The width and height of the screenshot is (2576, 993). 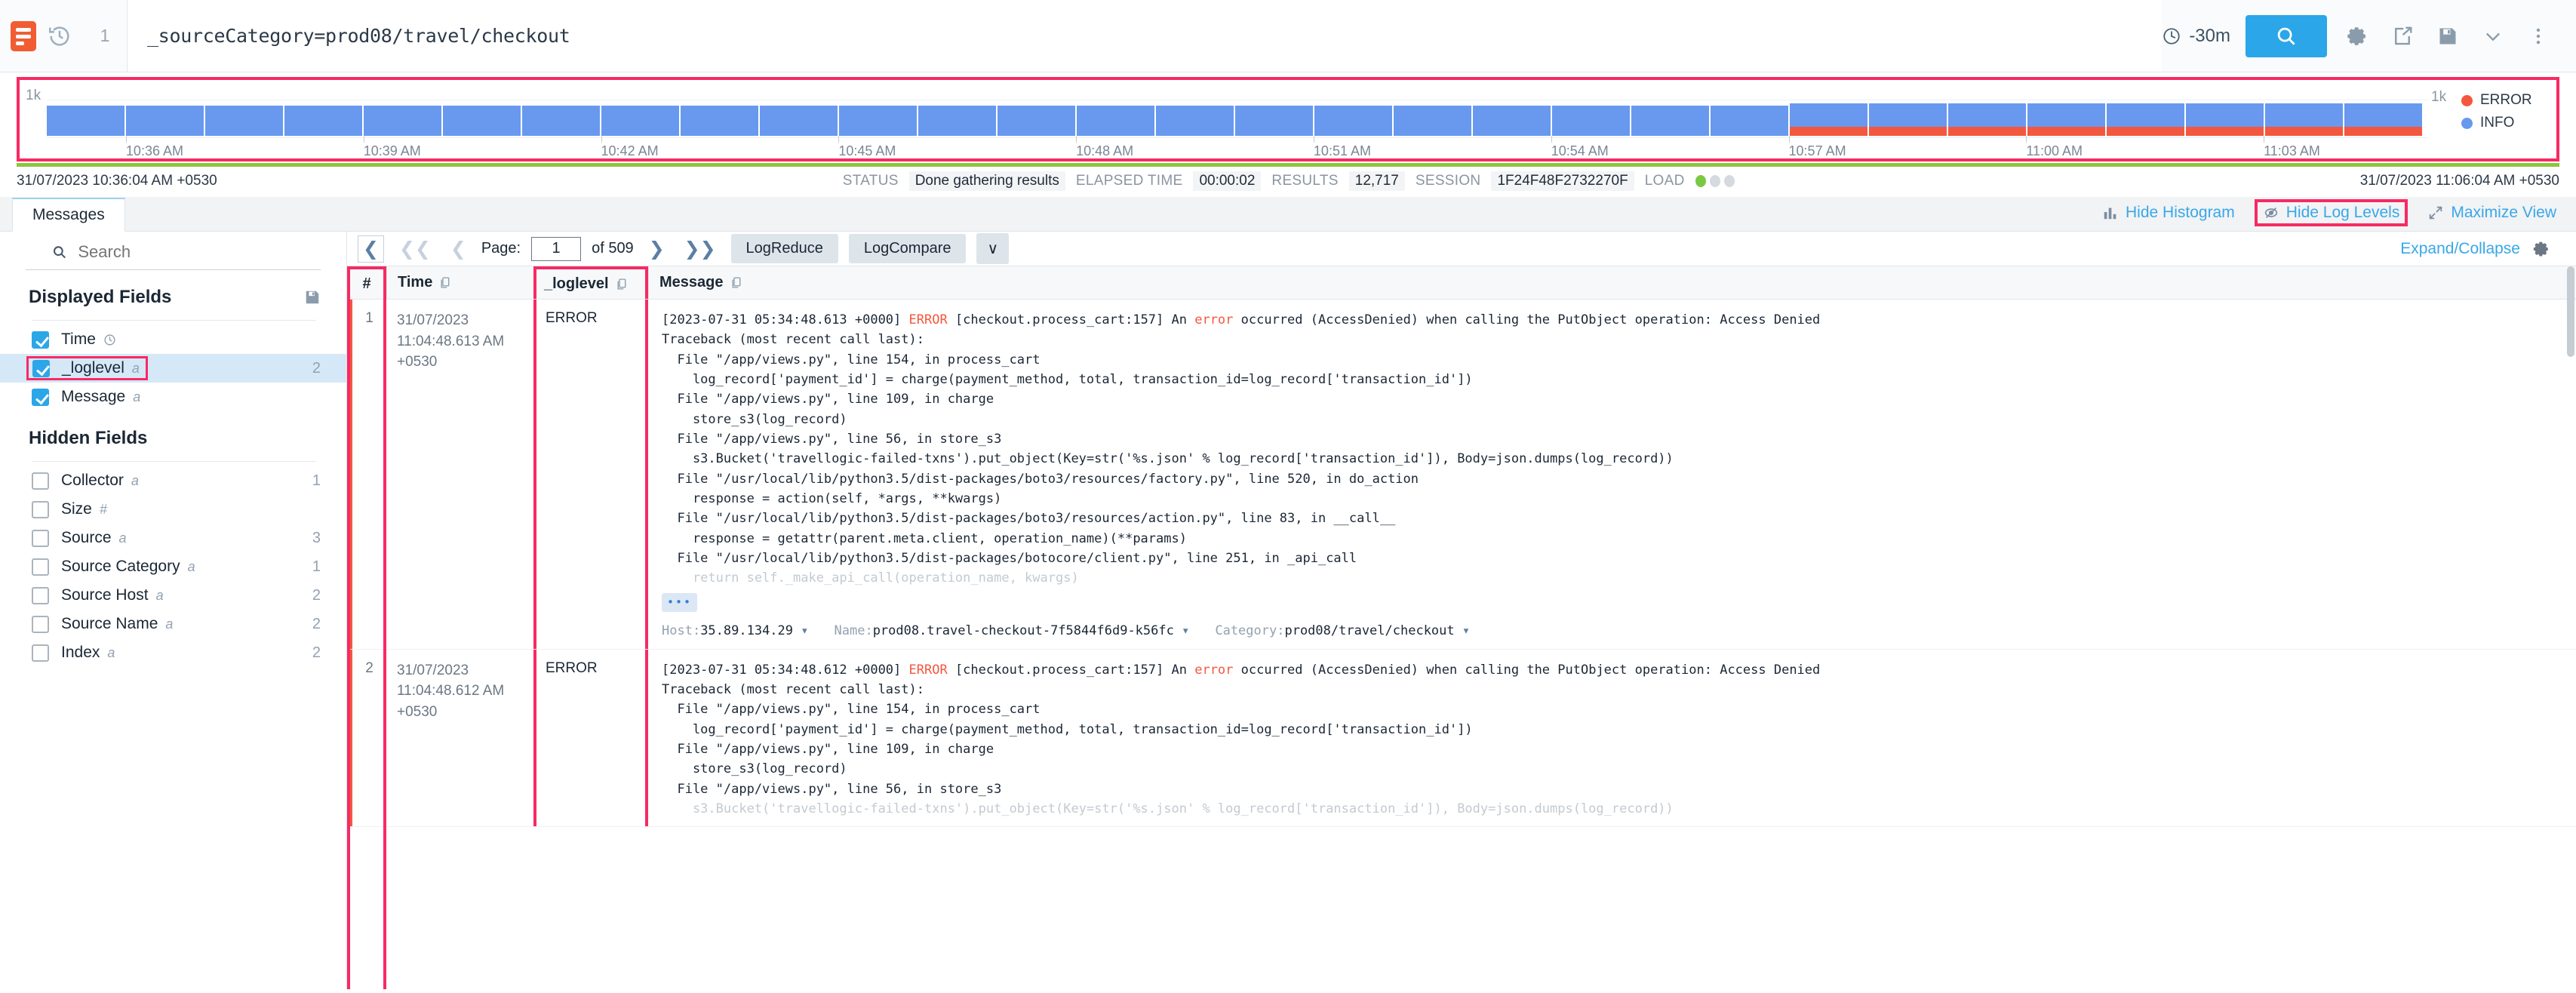 I want to click on logcompare-button: LogCompare, so click(x=907, y=248).